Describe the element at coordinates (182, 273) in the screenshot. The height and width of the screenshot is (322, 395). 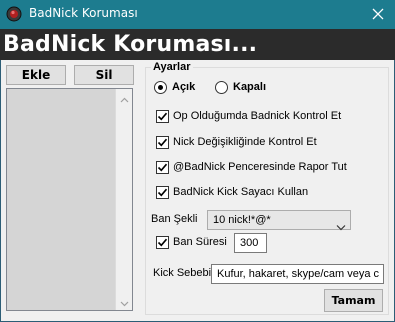
I see `kick-reason-label: Kick Sebebi` at that location.